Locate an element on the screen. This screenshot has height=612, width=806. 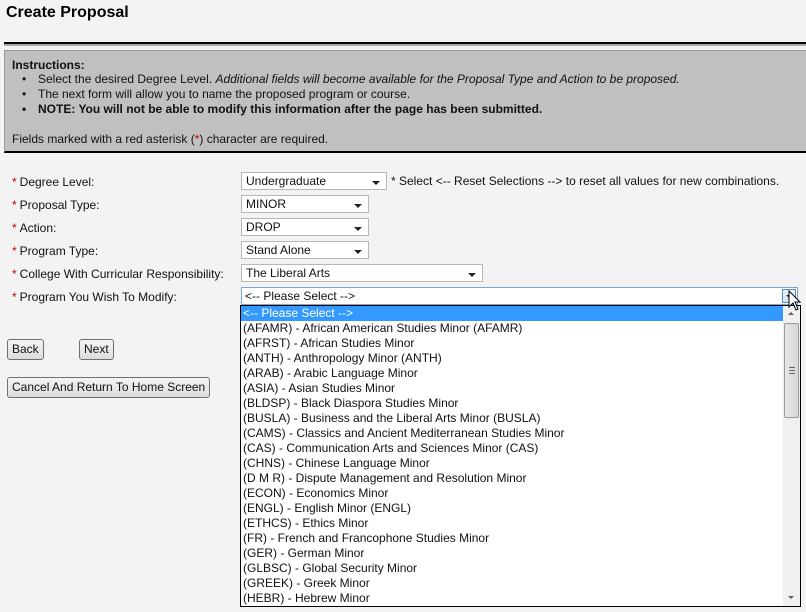
college-select: The Liberal Arts is located at coordinates (362, 273).